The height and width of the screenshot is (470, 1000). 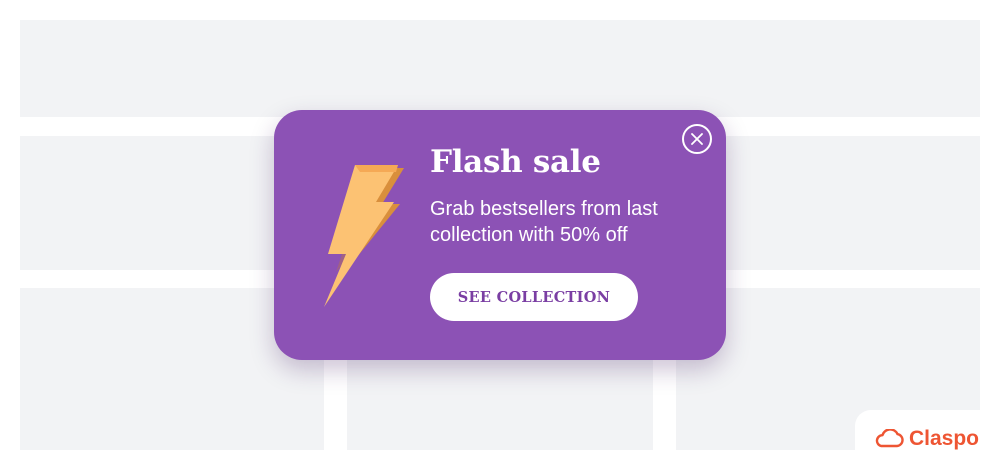 I want to click on brand-logo: Claspo, so click(x=926, y=439).